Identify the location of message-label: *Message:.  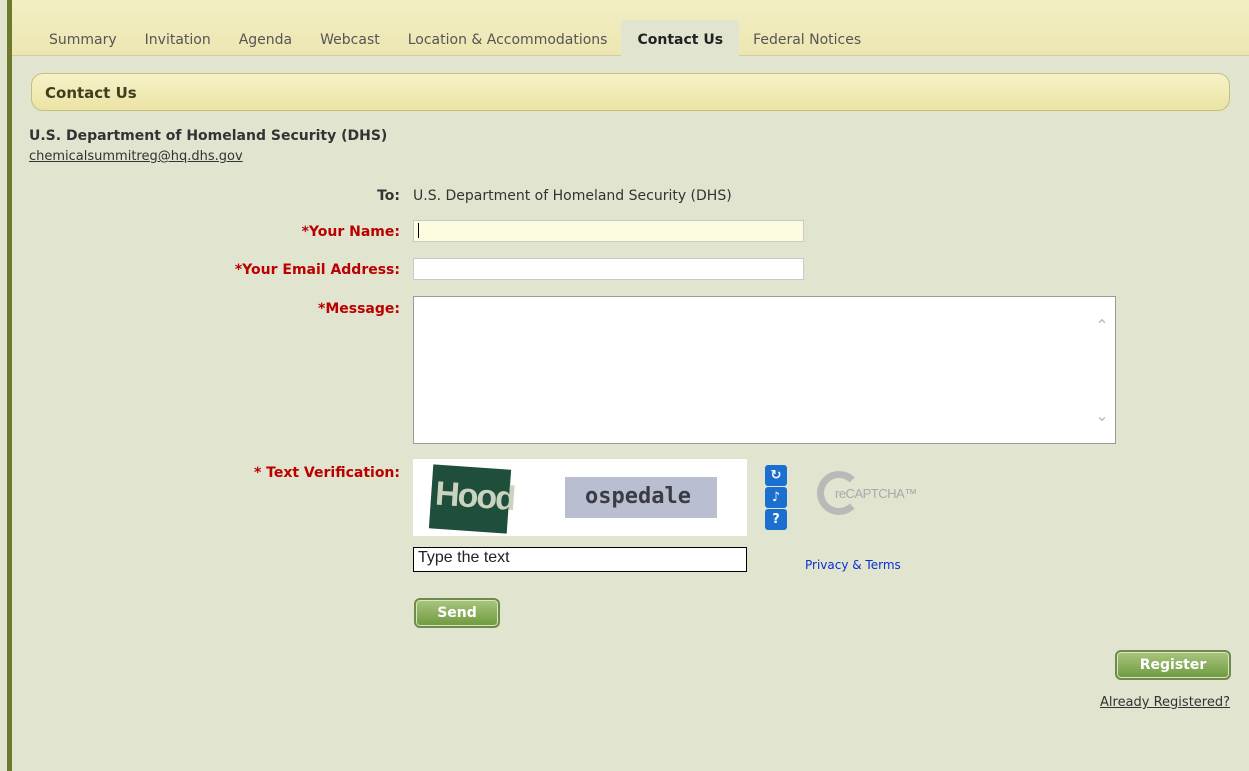
(359, 309).